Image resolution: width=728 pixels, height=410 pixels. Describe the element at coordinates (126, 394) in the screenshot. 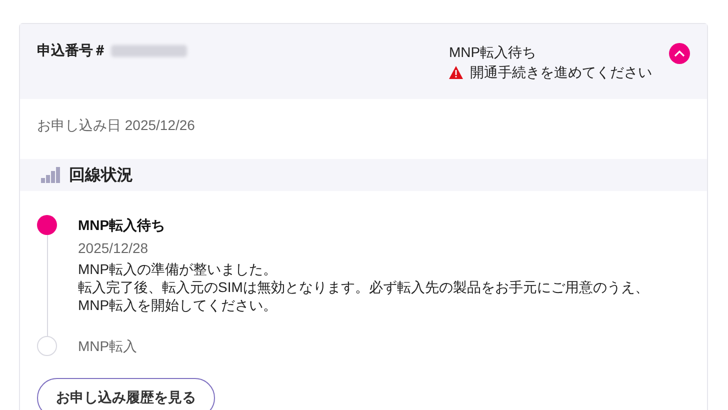

I see `history-button: お申し込み履歴を見る` at that location.